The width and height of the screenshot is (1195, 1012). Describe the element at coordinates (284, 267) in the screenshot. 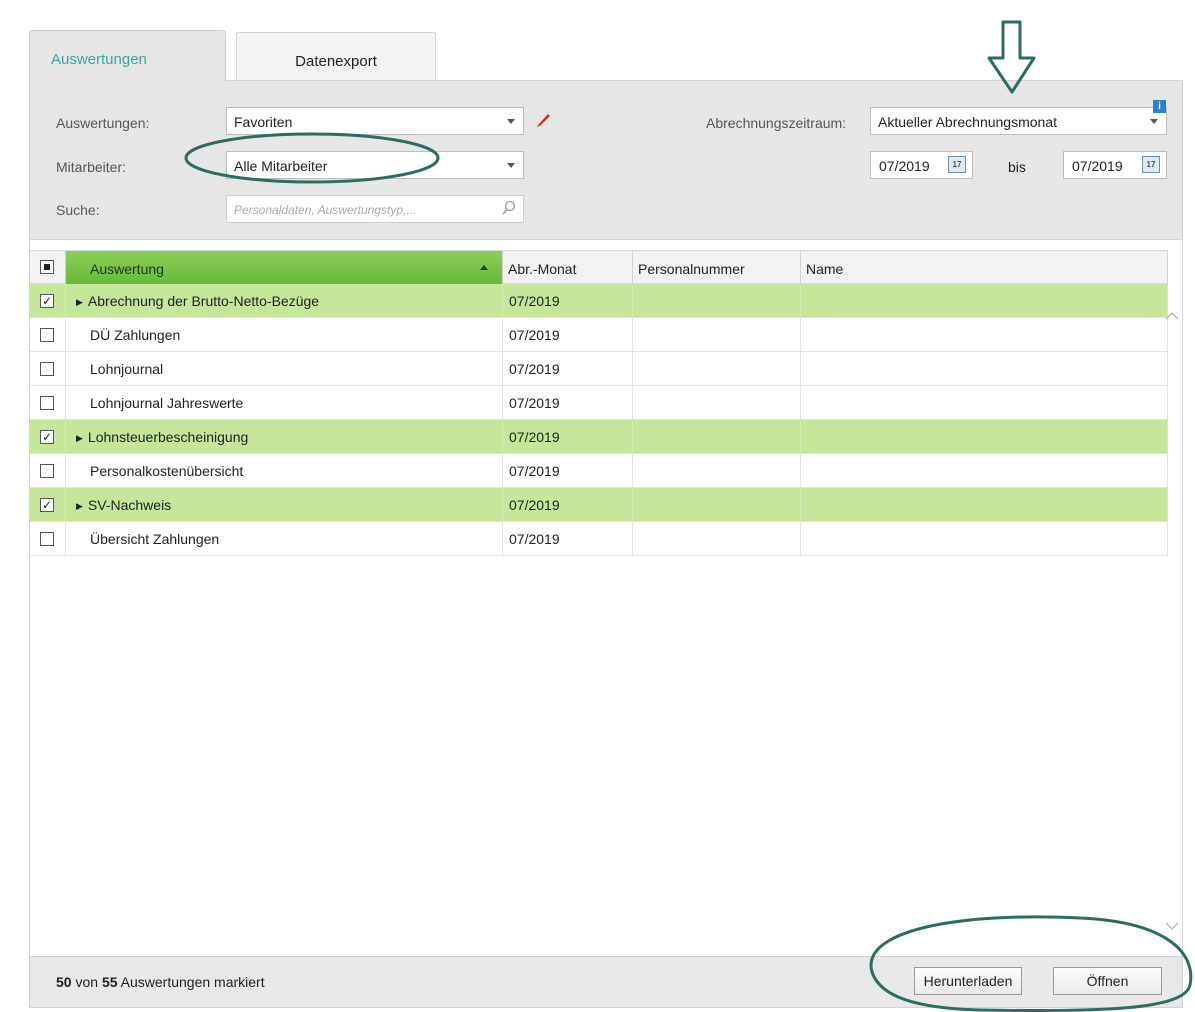

I see `column-header-auswertung: Auswertung` at that location.